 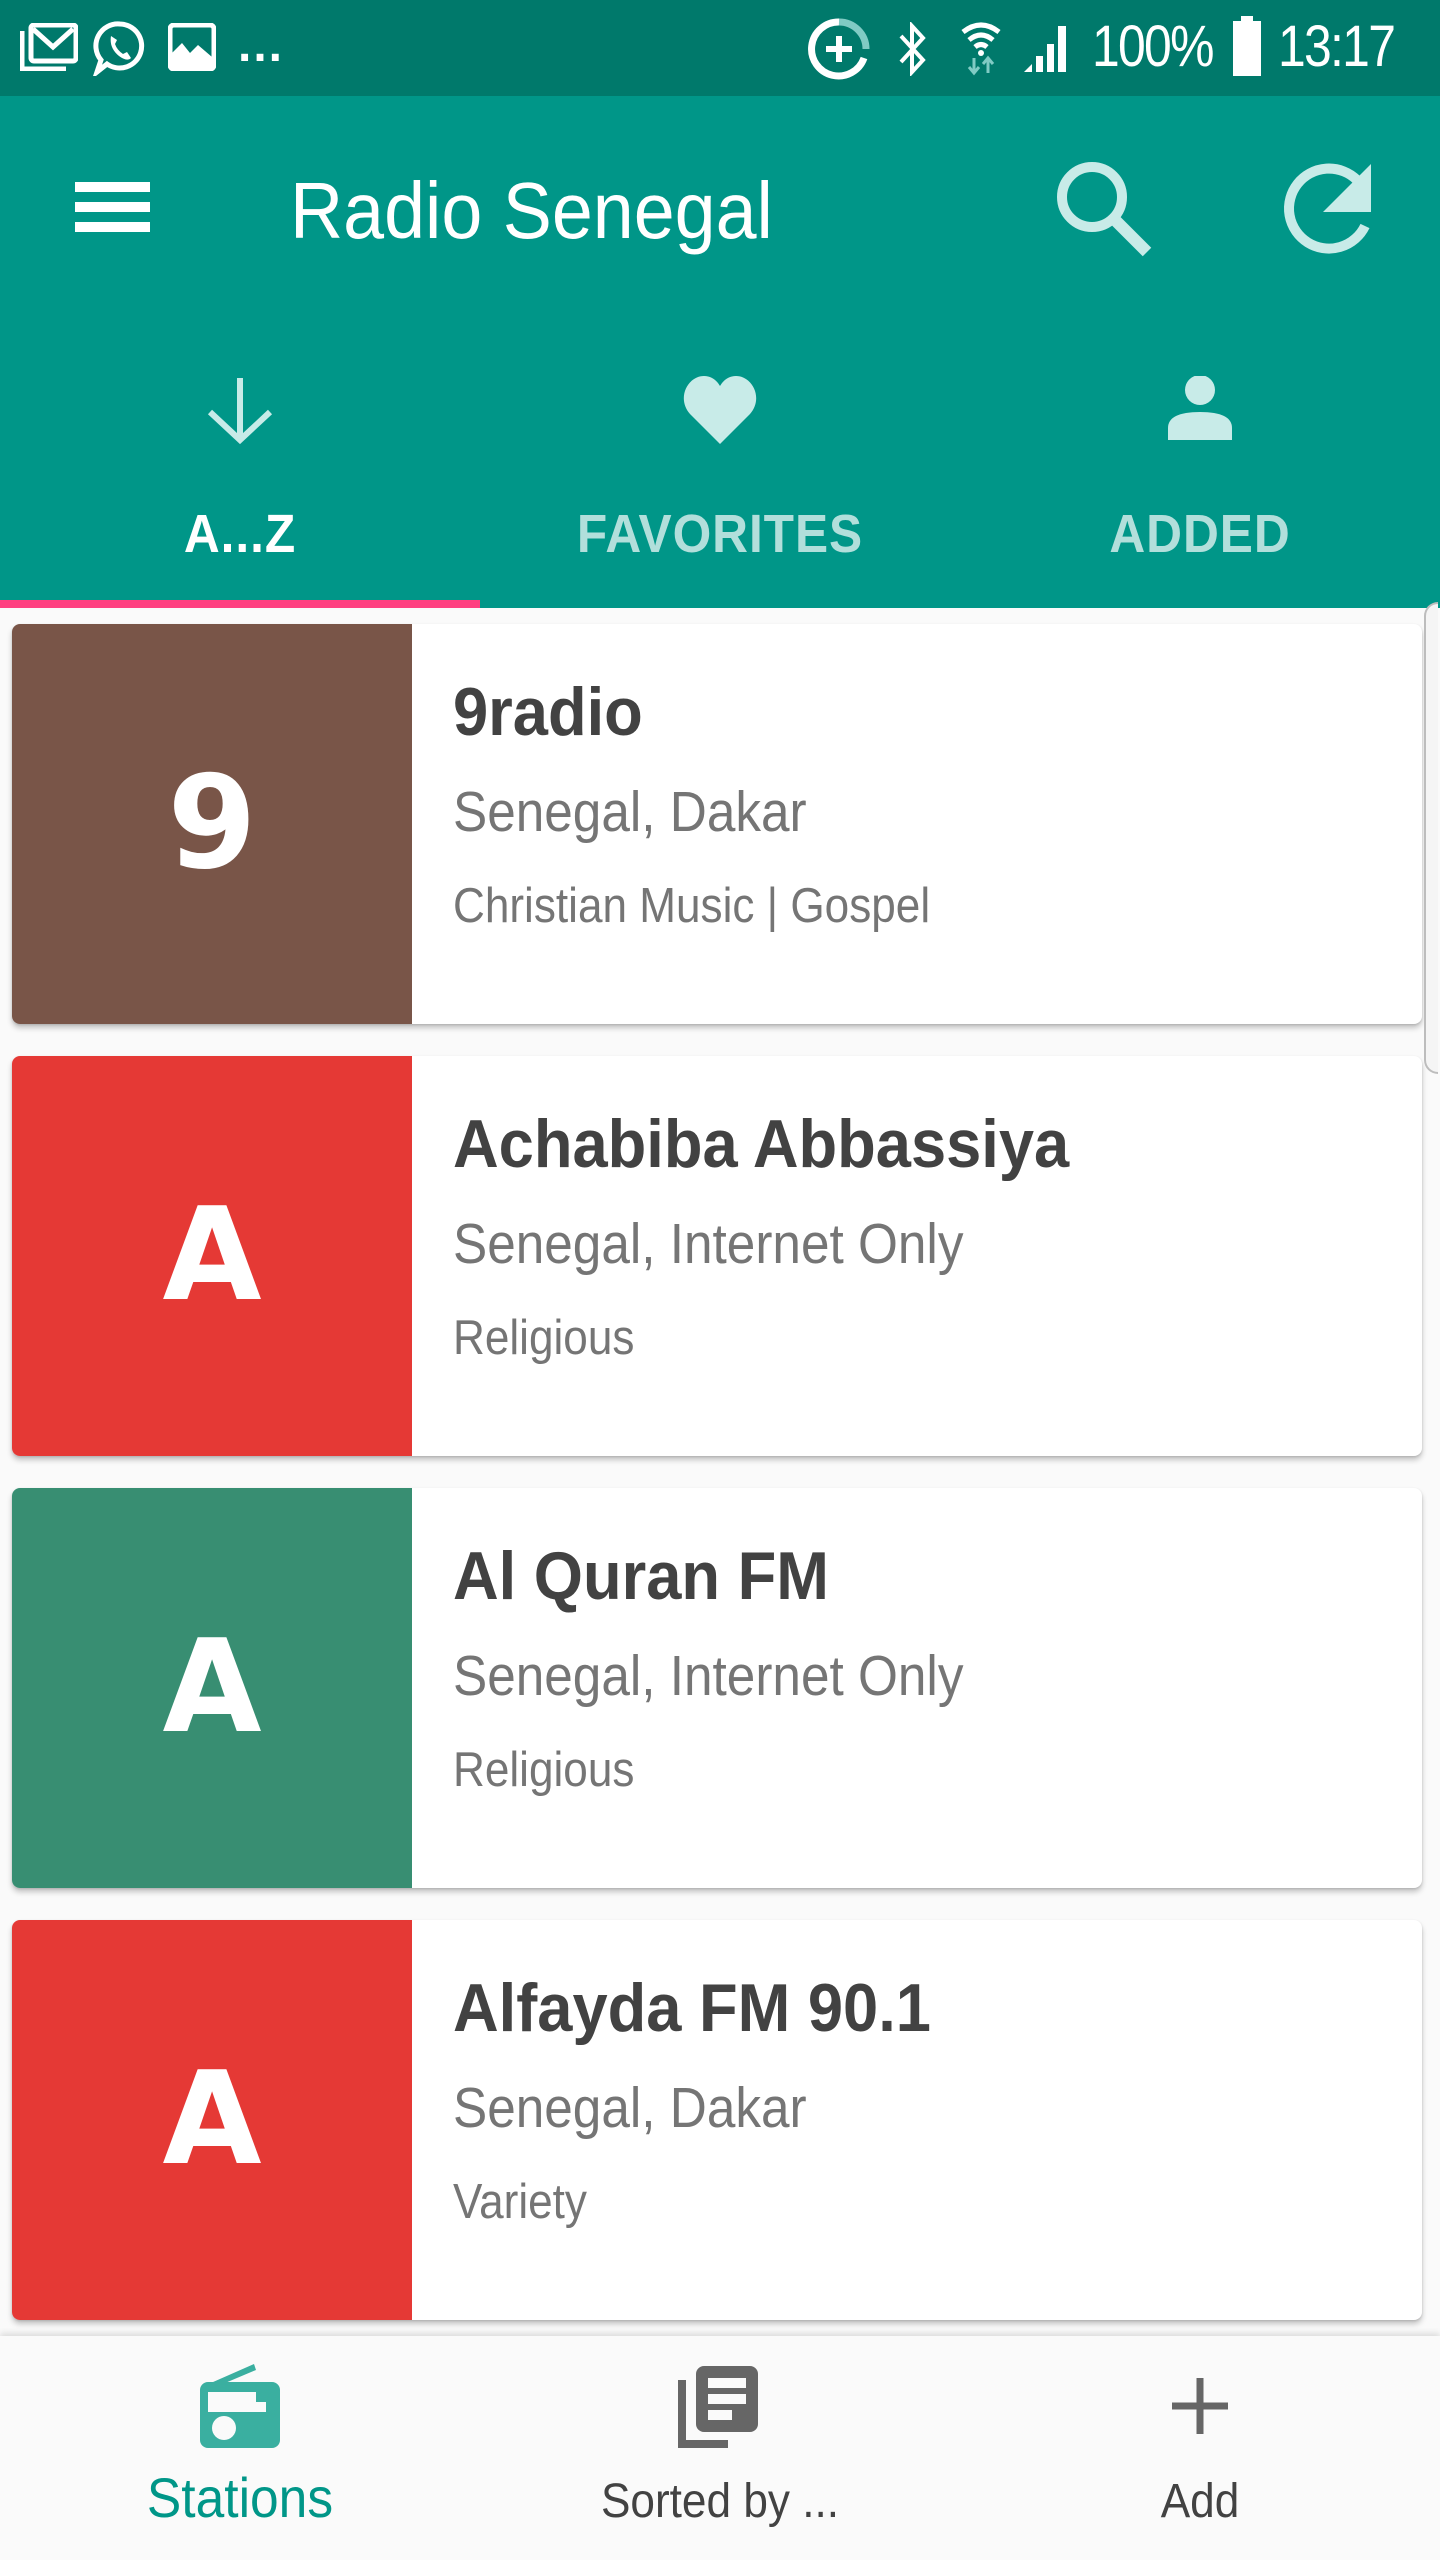 What do you see at coordinates (1045, 49) in the screenshot?
I see `signal-icon` at bounding box center [1045, 49].